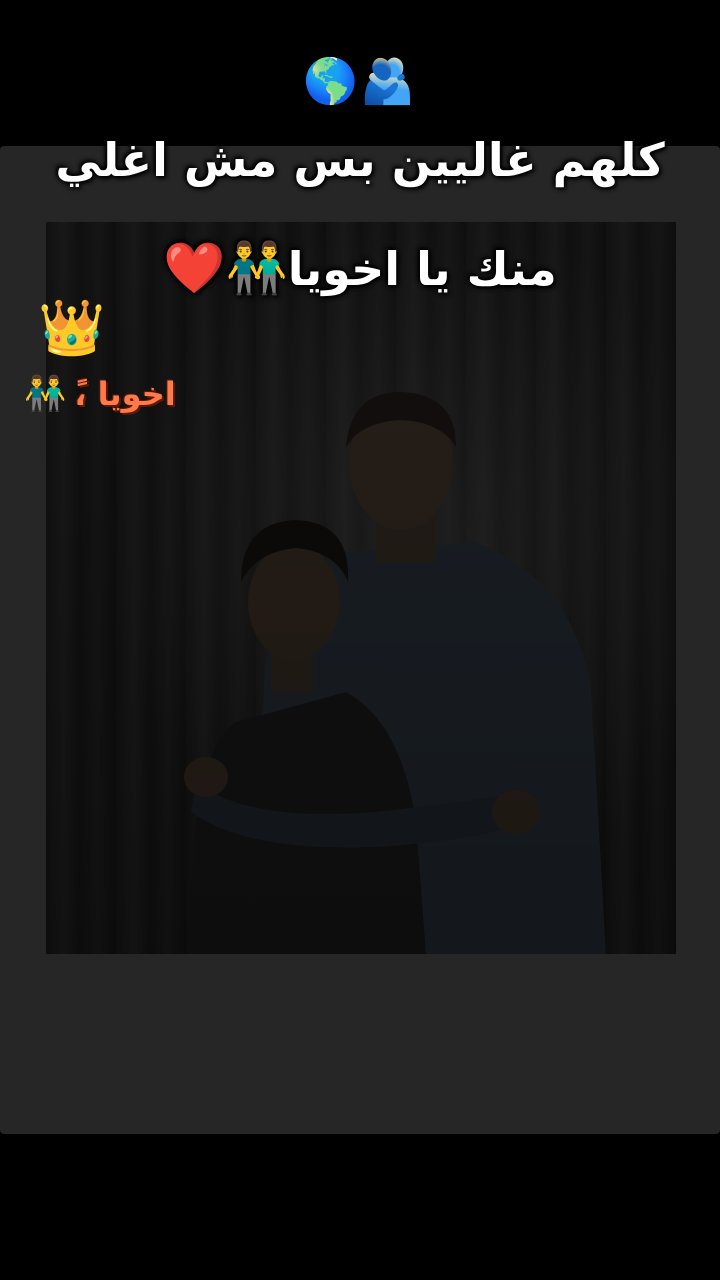 The height and width of the screenshot is (1280, 720). I want to click on caption-line-1: كلهم غاليين بس مش اغلي, so click(360, 160).